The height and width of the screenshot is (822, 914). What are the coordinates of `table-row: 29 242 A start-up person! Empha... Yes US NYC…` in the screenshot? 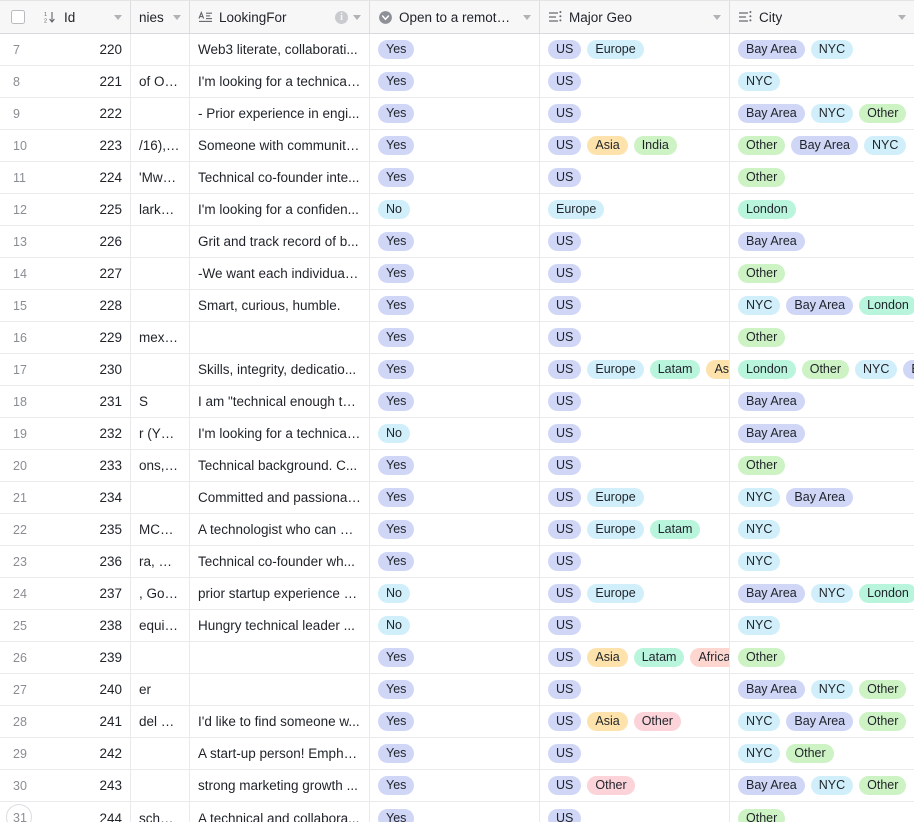 It's located at (457, 754).